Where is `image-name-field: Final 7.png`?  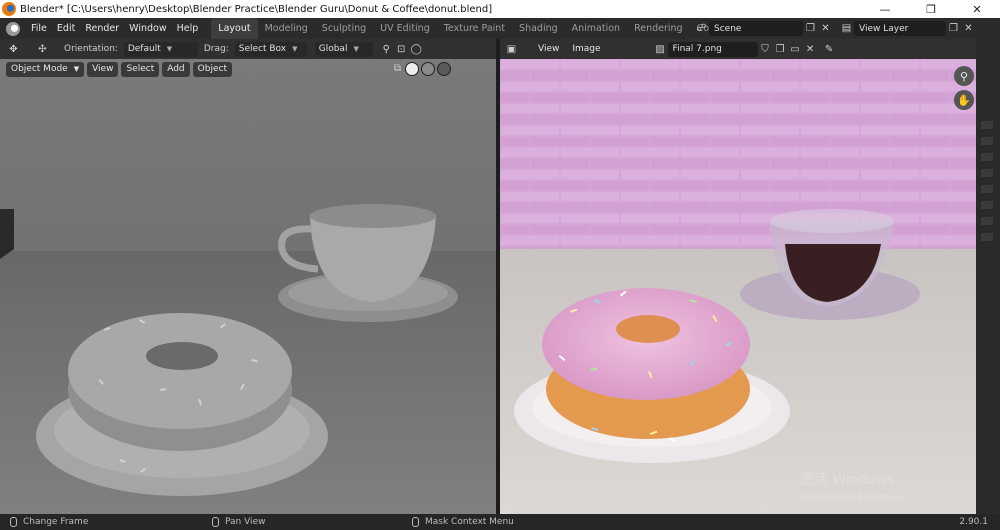
image-name-field: Final 7.png is located at coordinates (712, 49).